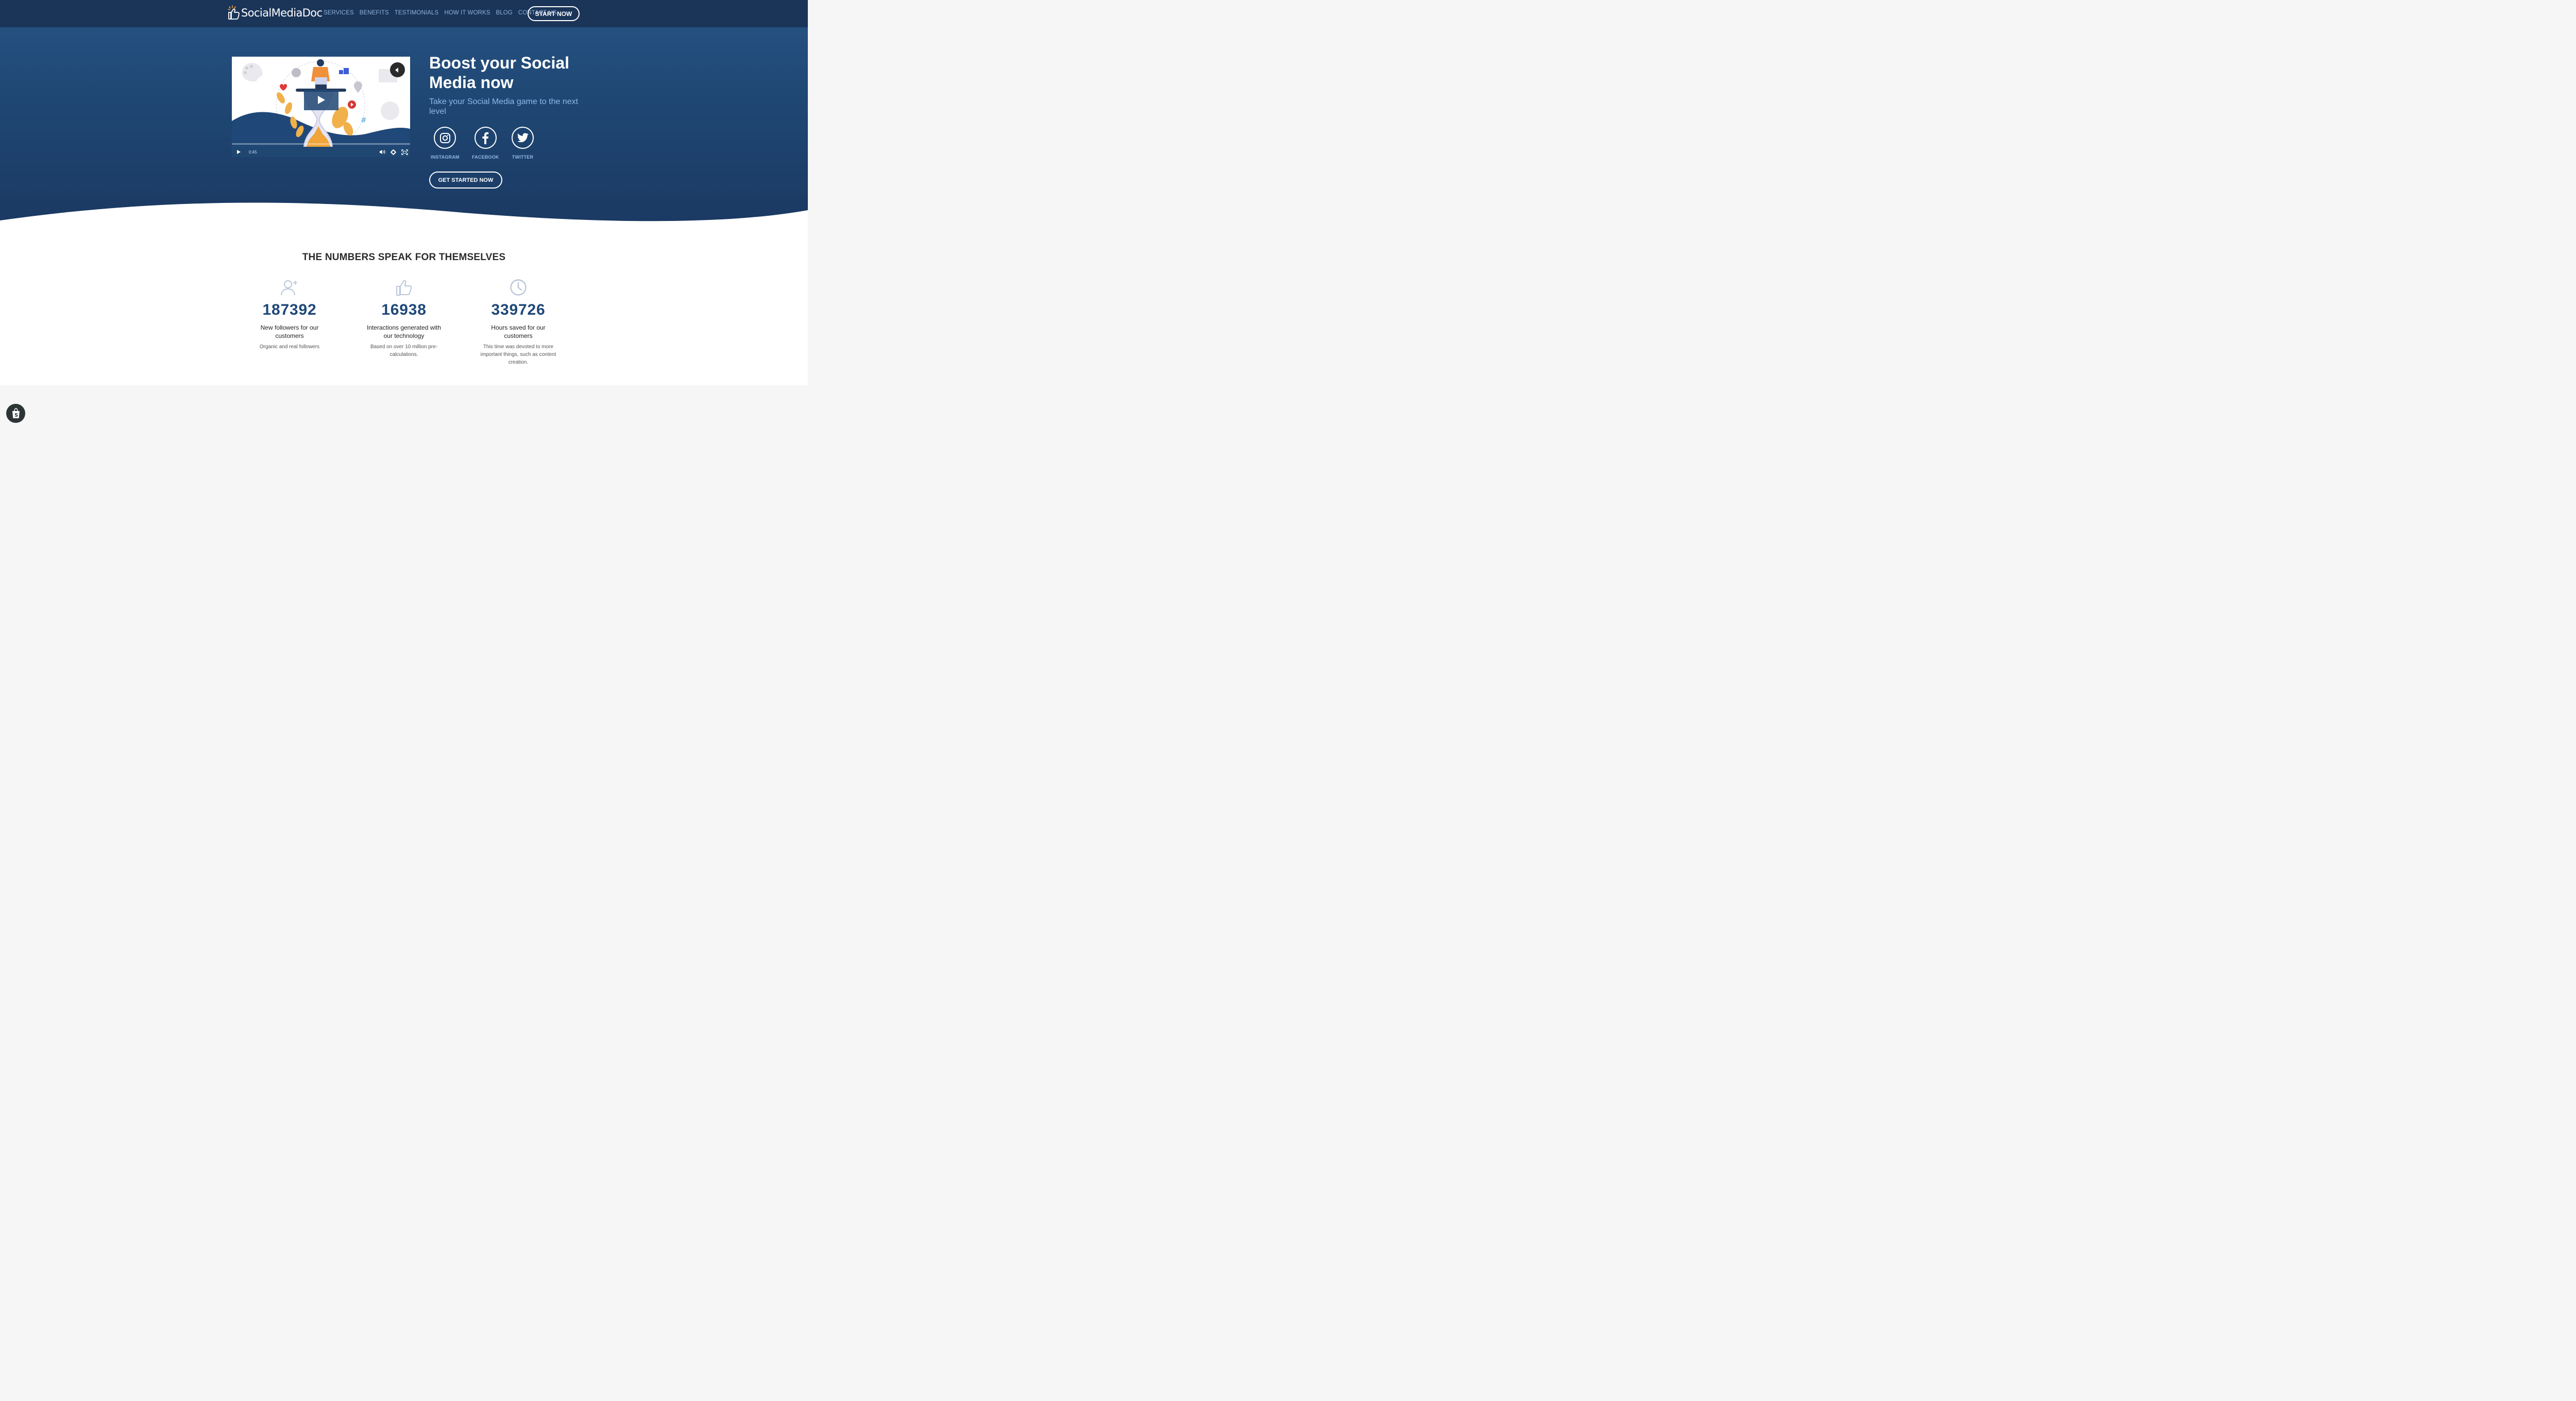  Describe the element at coordinates (339, 13) in the screenshot. I see `nav-services: SERVICES` at that location.